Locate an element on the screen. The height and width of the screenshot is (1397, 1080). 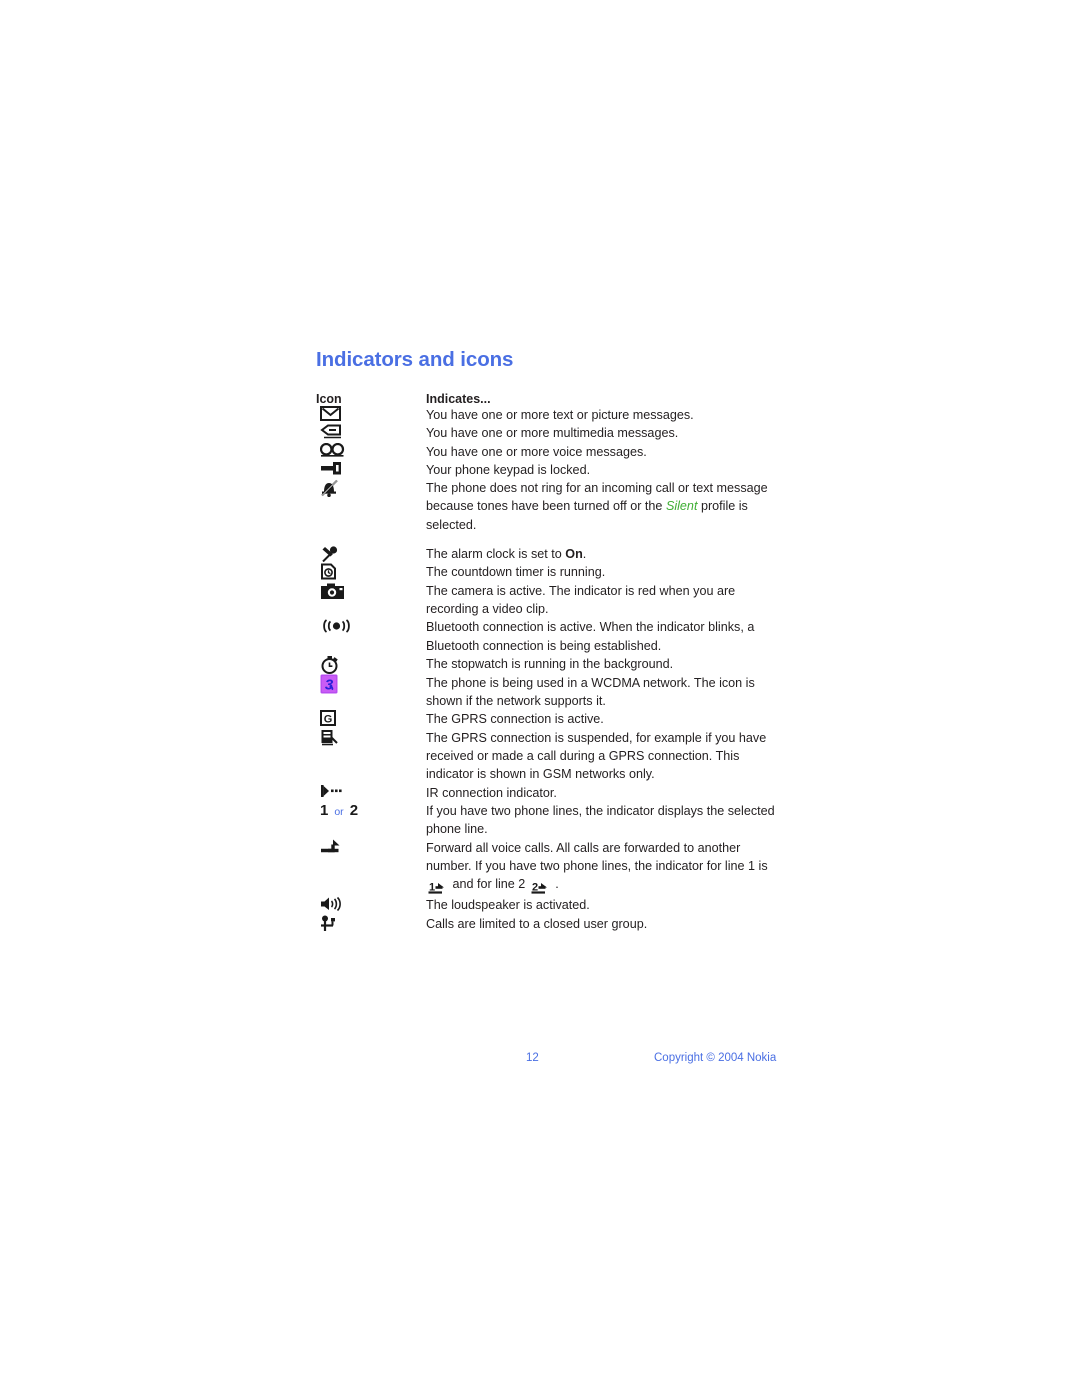
closed-user-group-icon is located at coordinates (341, 923).